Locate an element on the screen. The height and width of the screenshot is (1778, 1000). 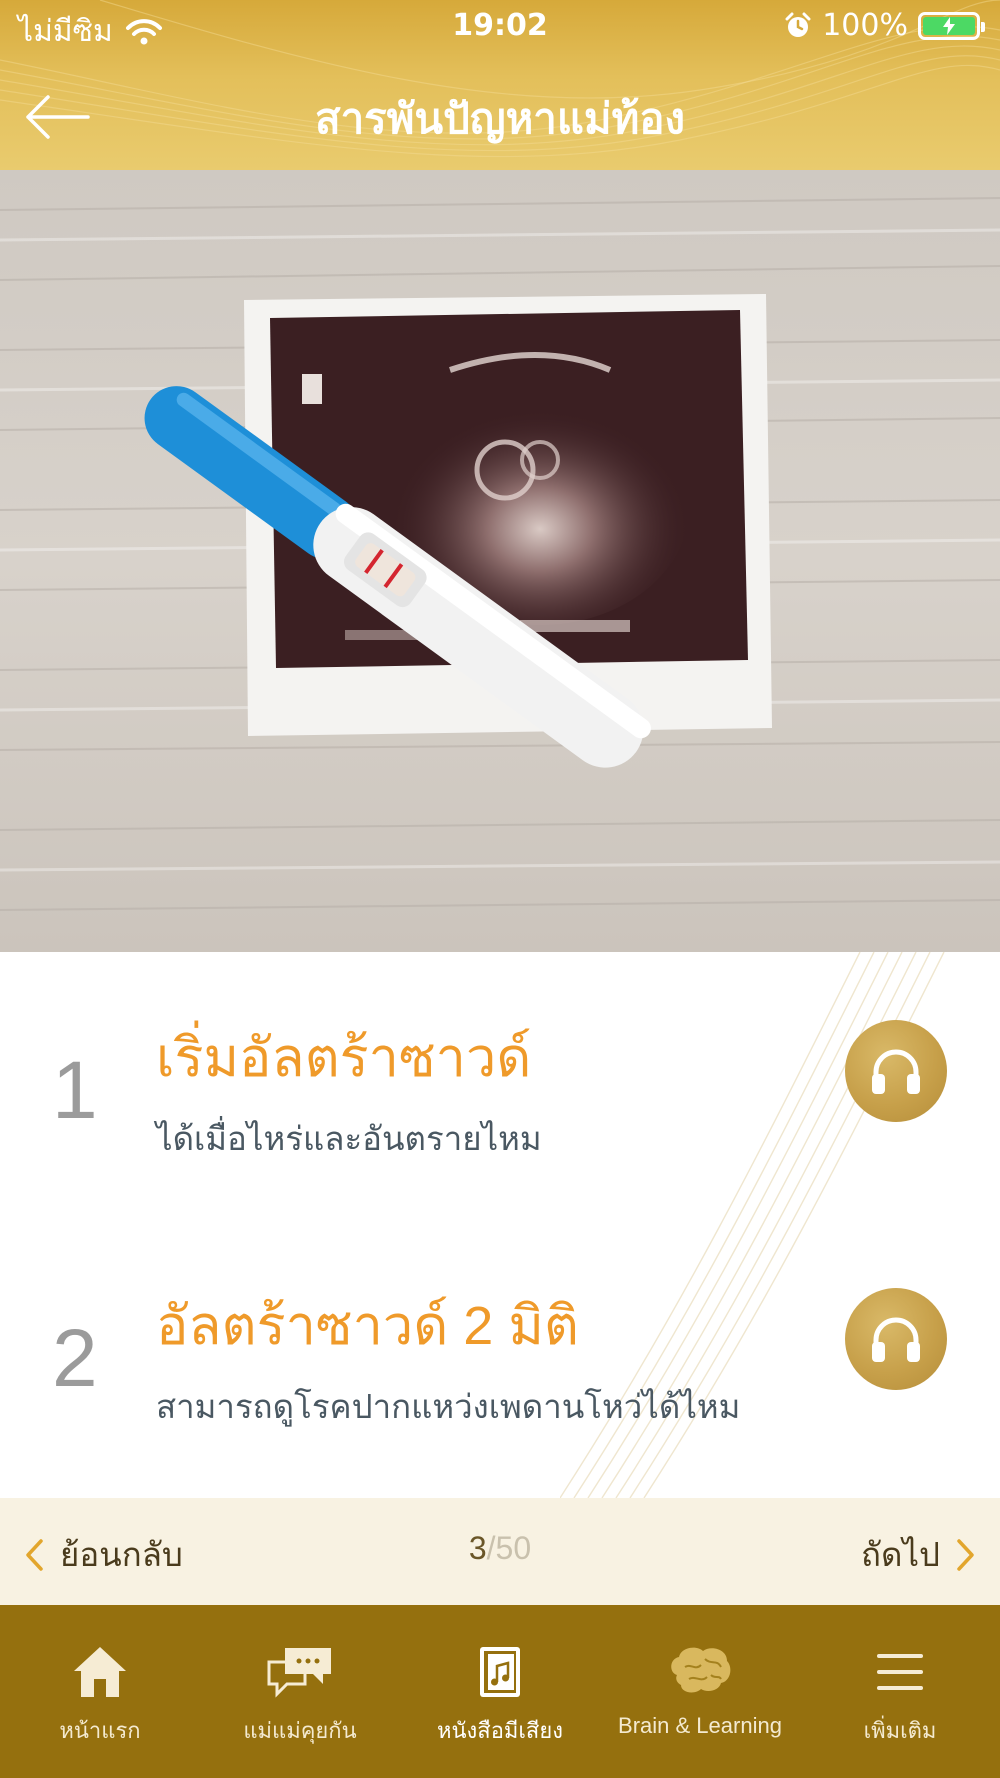
tab-home: หน้าแรก is located at coordinates (100, 1691).